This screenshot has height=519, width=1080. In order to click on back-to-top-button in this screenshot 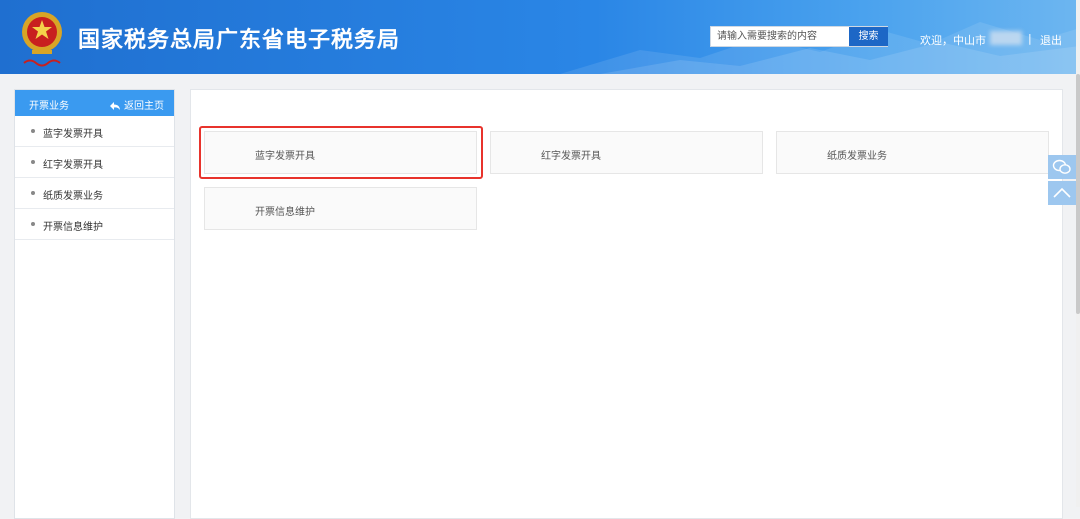, I will do `click(1062, 193)`.